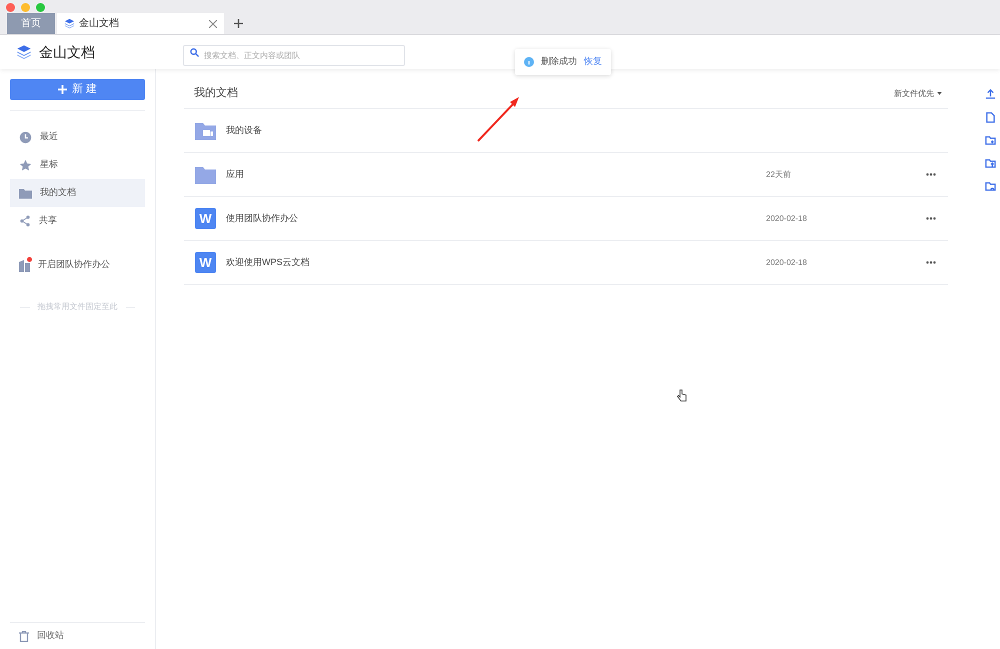 This screenshot has height=649, width=1000. What do you see at coordinates (77, 221) in the screenshot?
I see `sidebar-item: 共享` at bounding box center [77, 221].